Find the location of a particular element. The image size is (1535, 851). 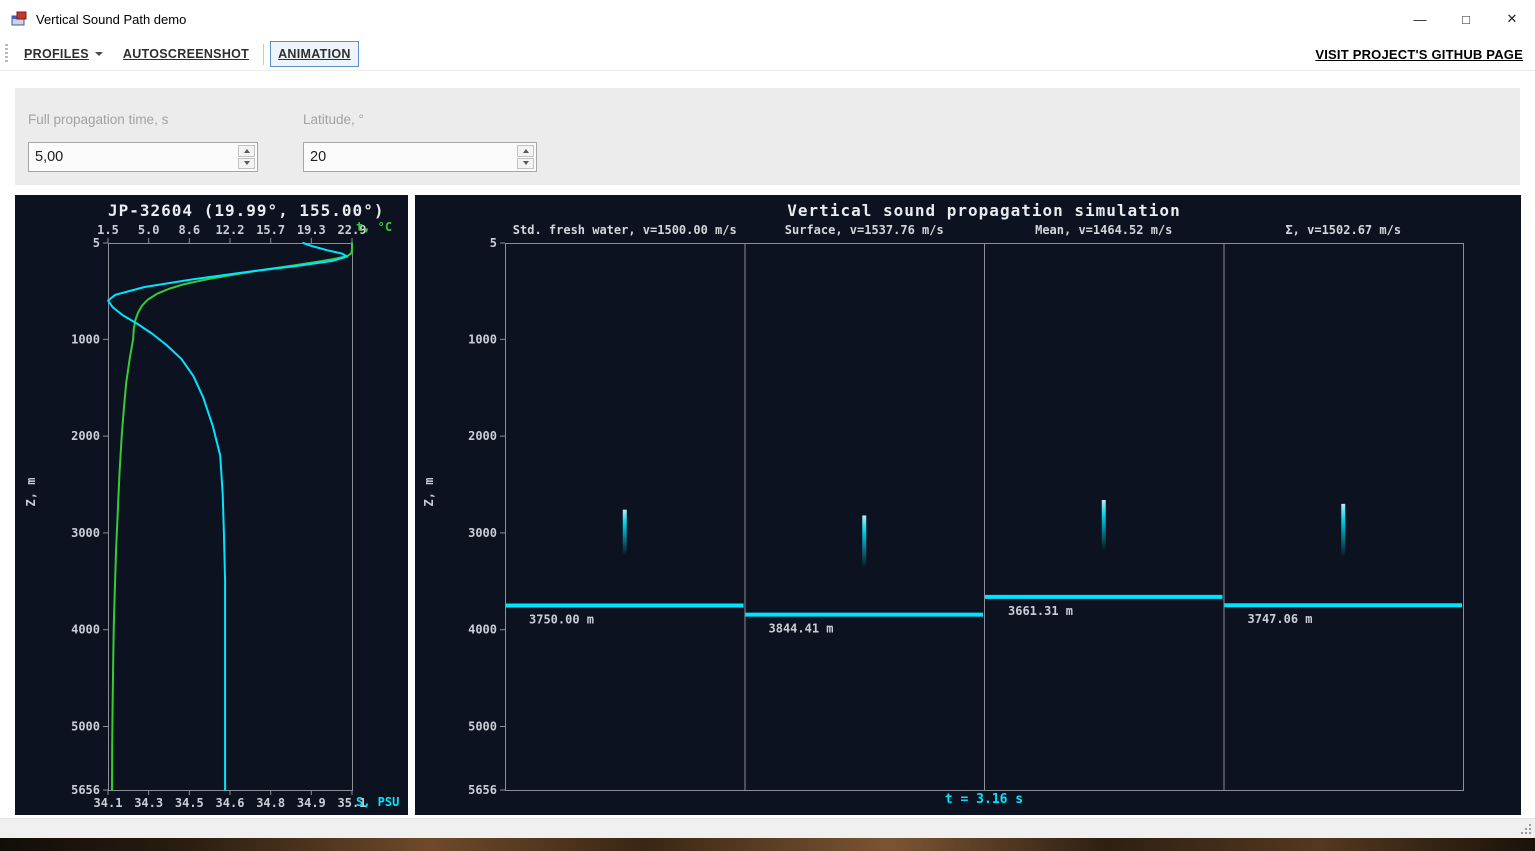

minimize-button: — is located at coordinates (1420, 19).